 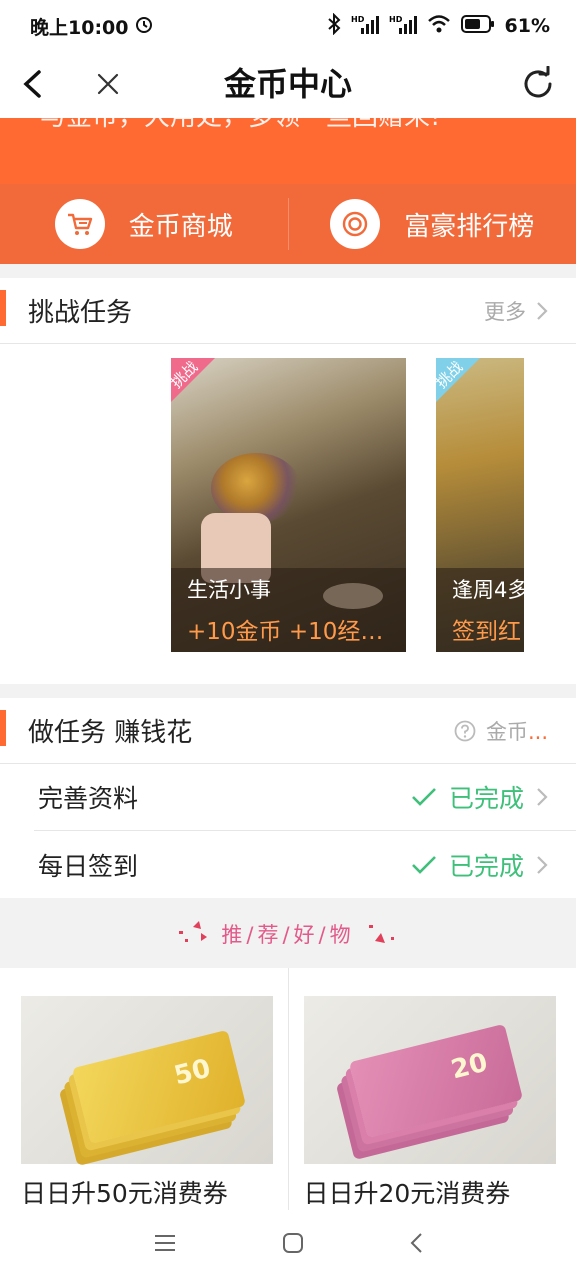 I want to click on home-icon, so click(x=292, y=1243).